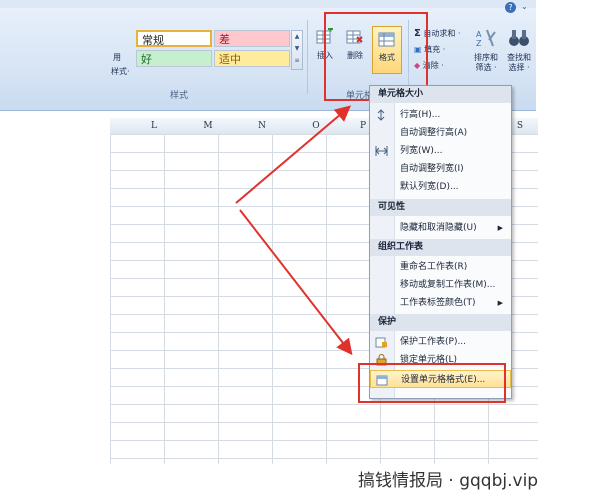  I want to click on menu-item-autofit-column: 自动调整列宽(I), so click(440, 169).